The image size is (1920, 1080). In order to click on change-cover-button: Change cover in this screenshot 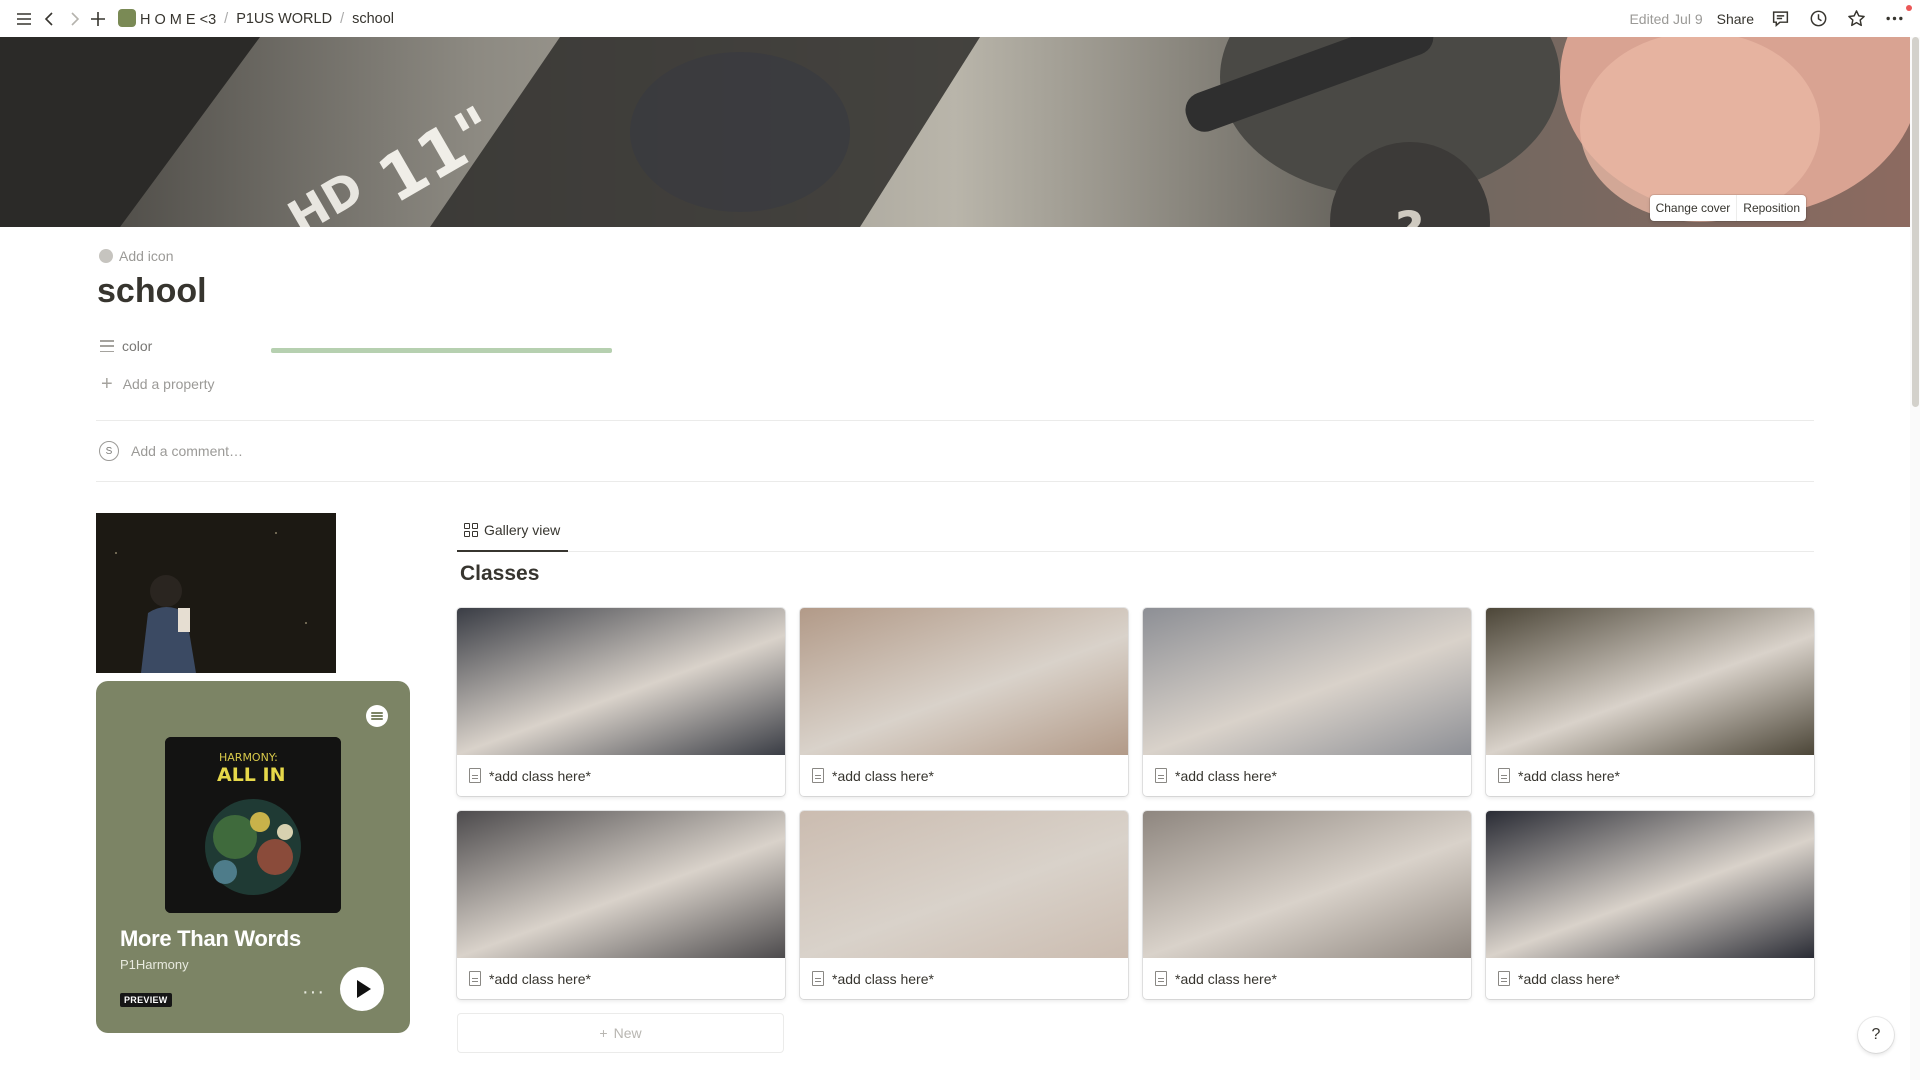, I will do `click(1693, 208)`.